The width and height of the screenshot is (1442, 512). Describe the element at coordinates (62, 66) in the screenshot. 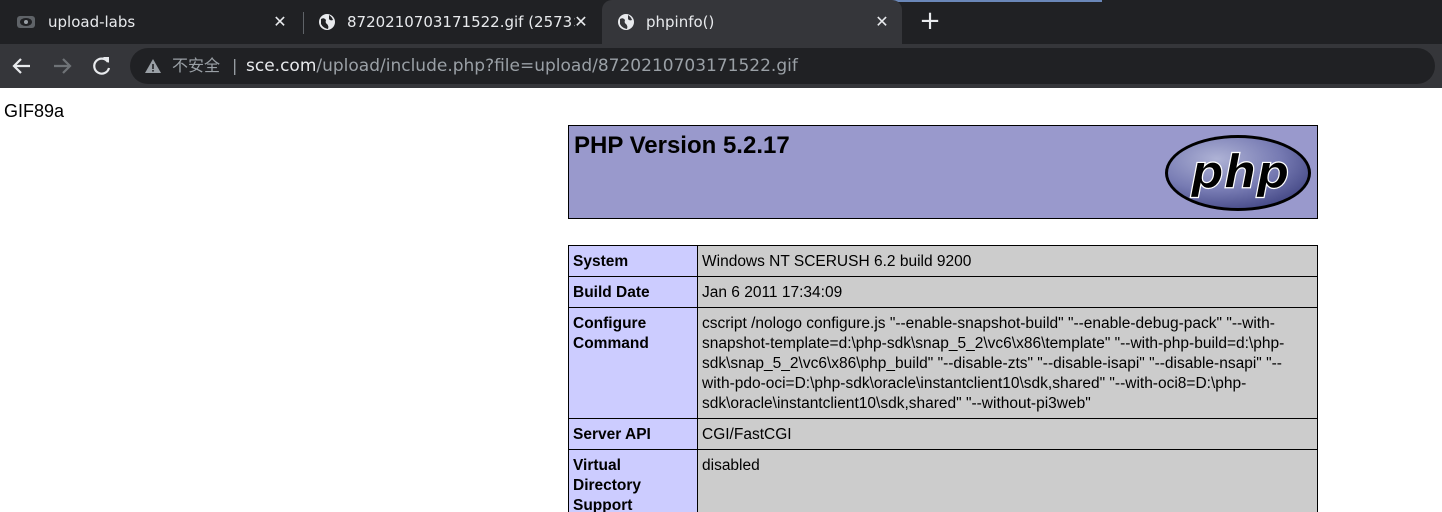

I see `forward-arrow-icon` at that location.